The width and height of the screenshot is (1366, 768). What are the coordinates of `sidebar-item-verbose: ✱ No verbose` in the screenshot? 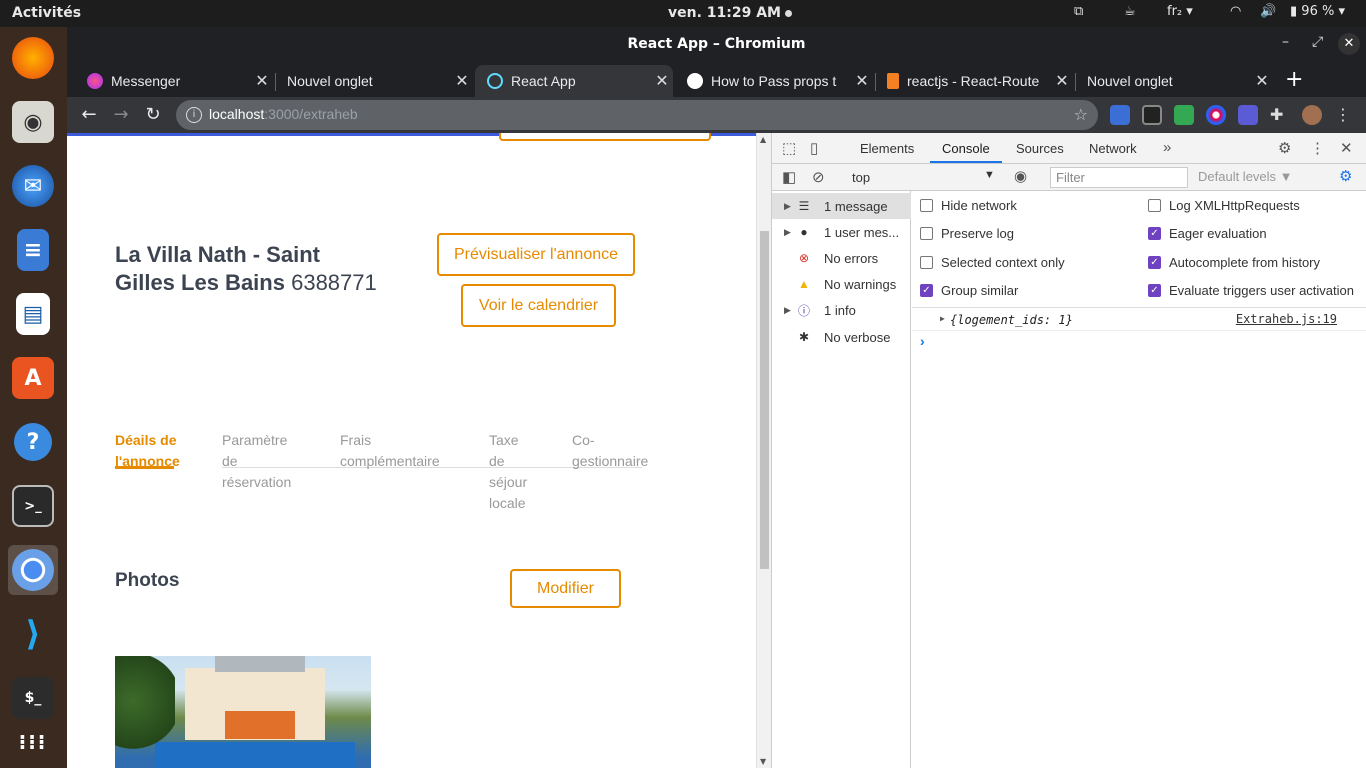 It's located at (841, 337).